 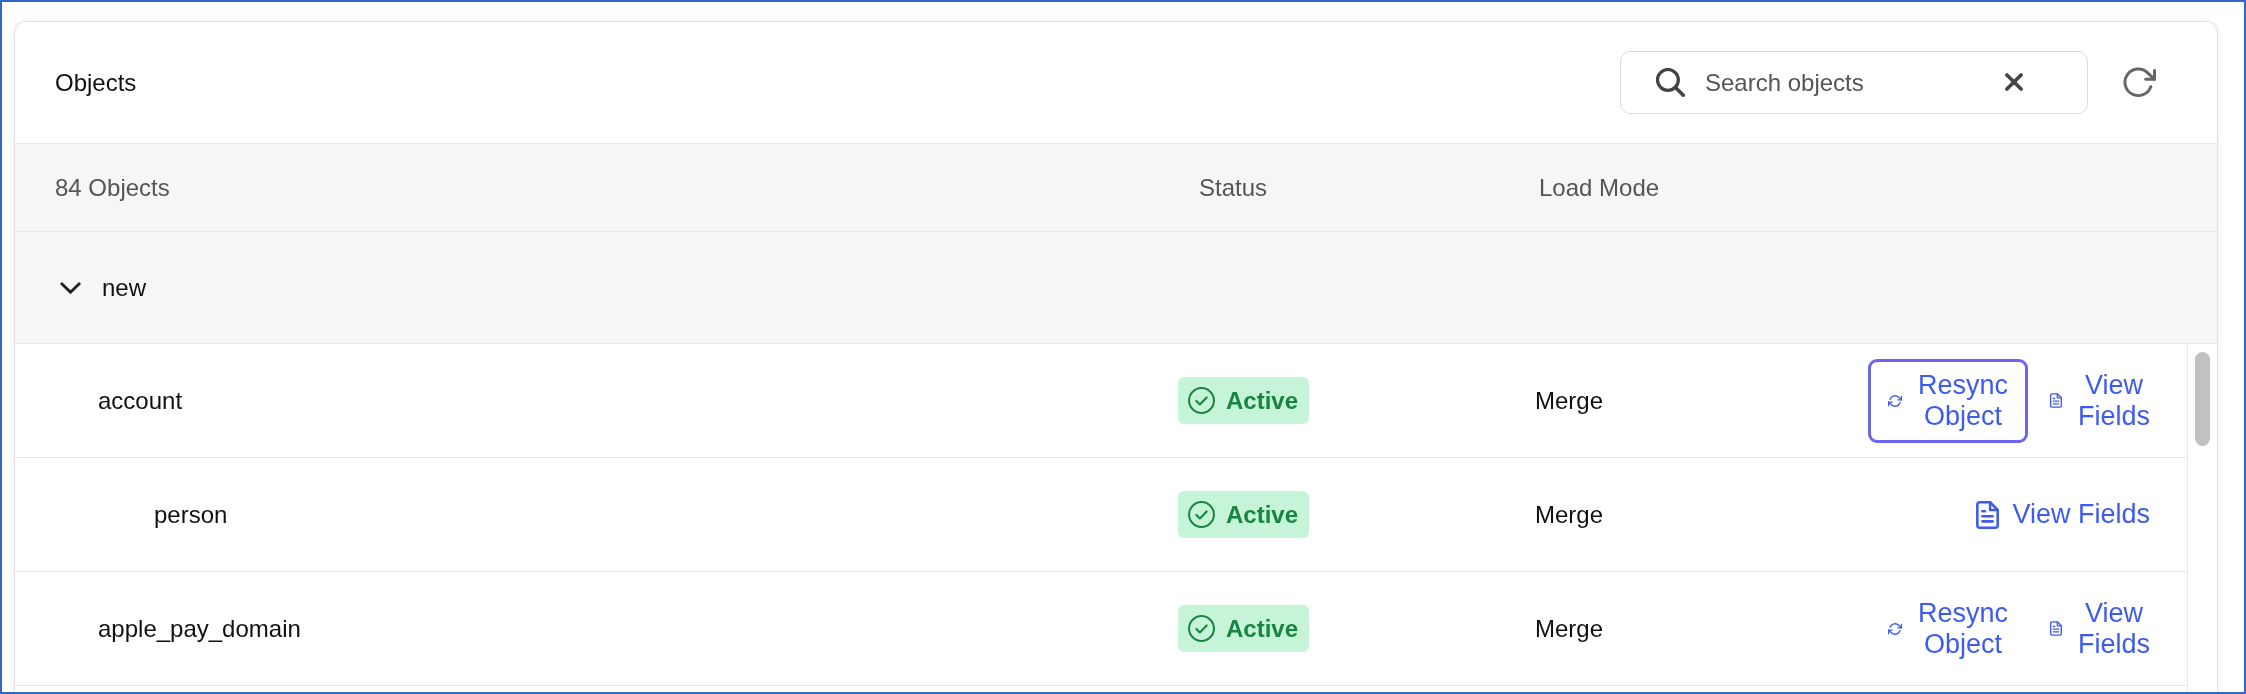 What do you see at coordinates (199, 628) in the screenshot?
I see `object-name: apple_pay_domain` at bounding box center [199, 628].